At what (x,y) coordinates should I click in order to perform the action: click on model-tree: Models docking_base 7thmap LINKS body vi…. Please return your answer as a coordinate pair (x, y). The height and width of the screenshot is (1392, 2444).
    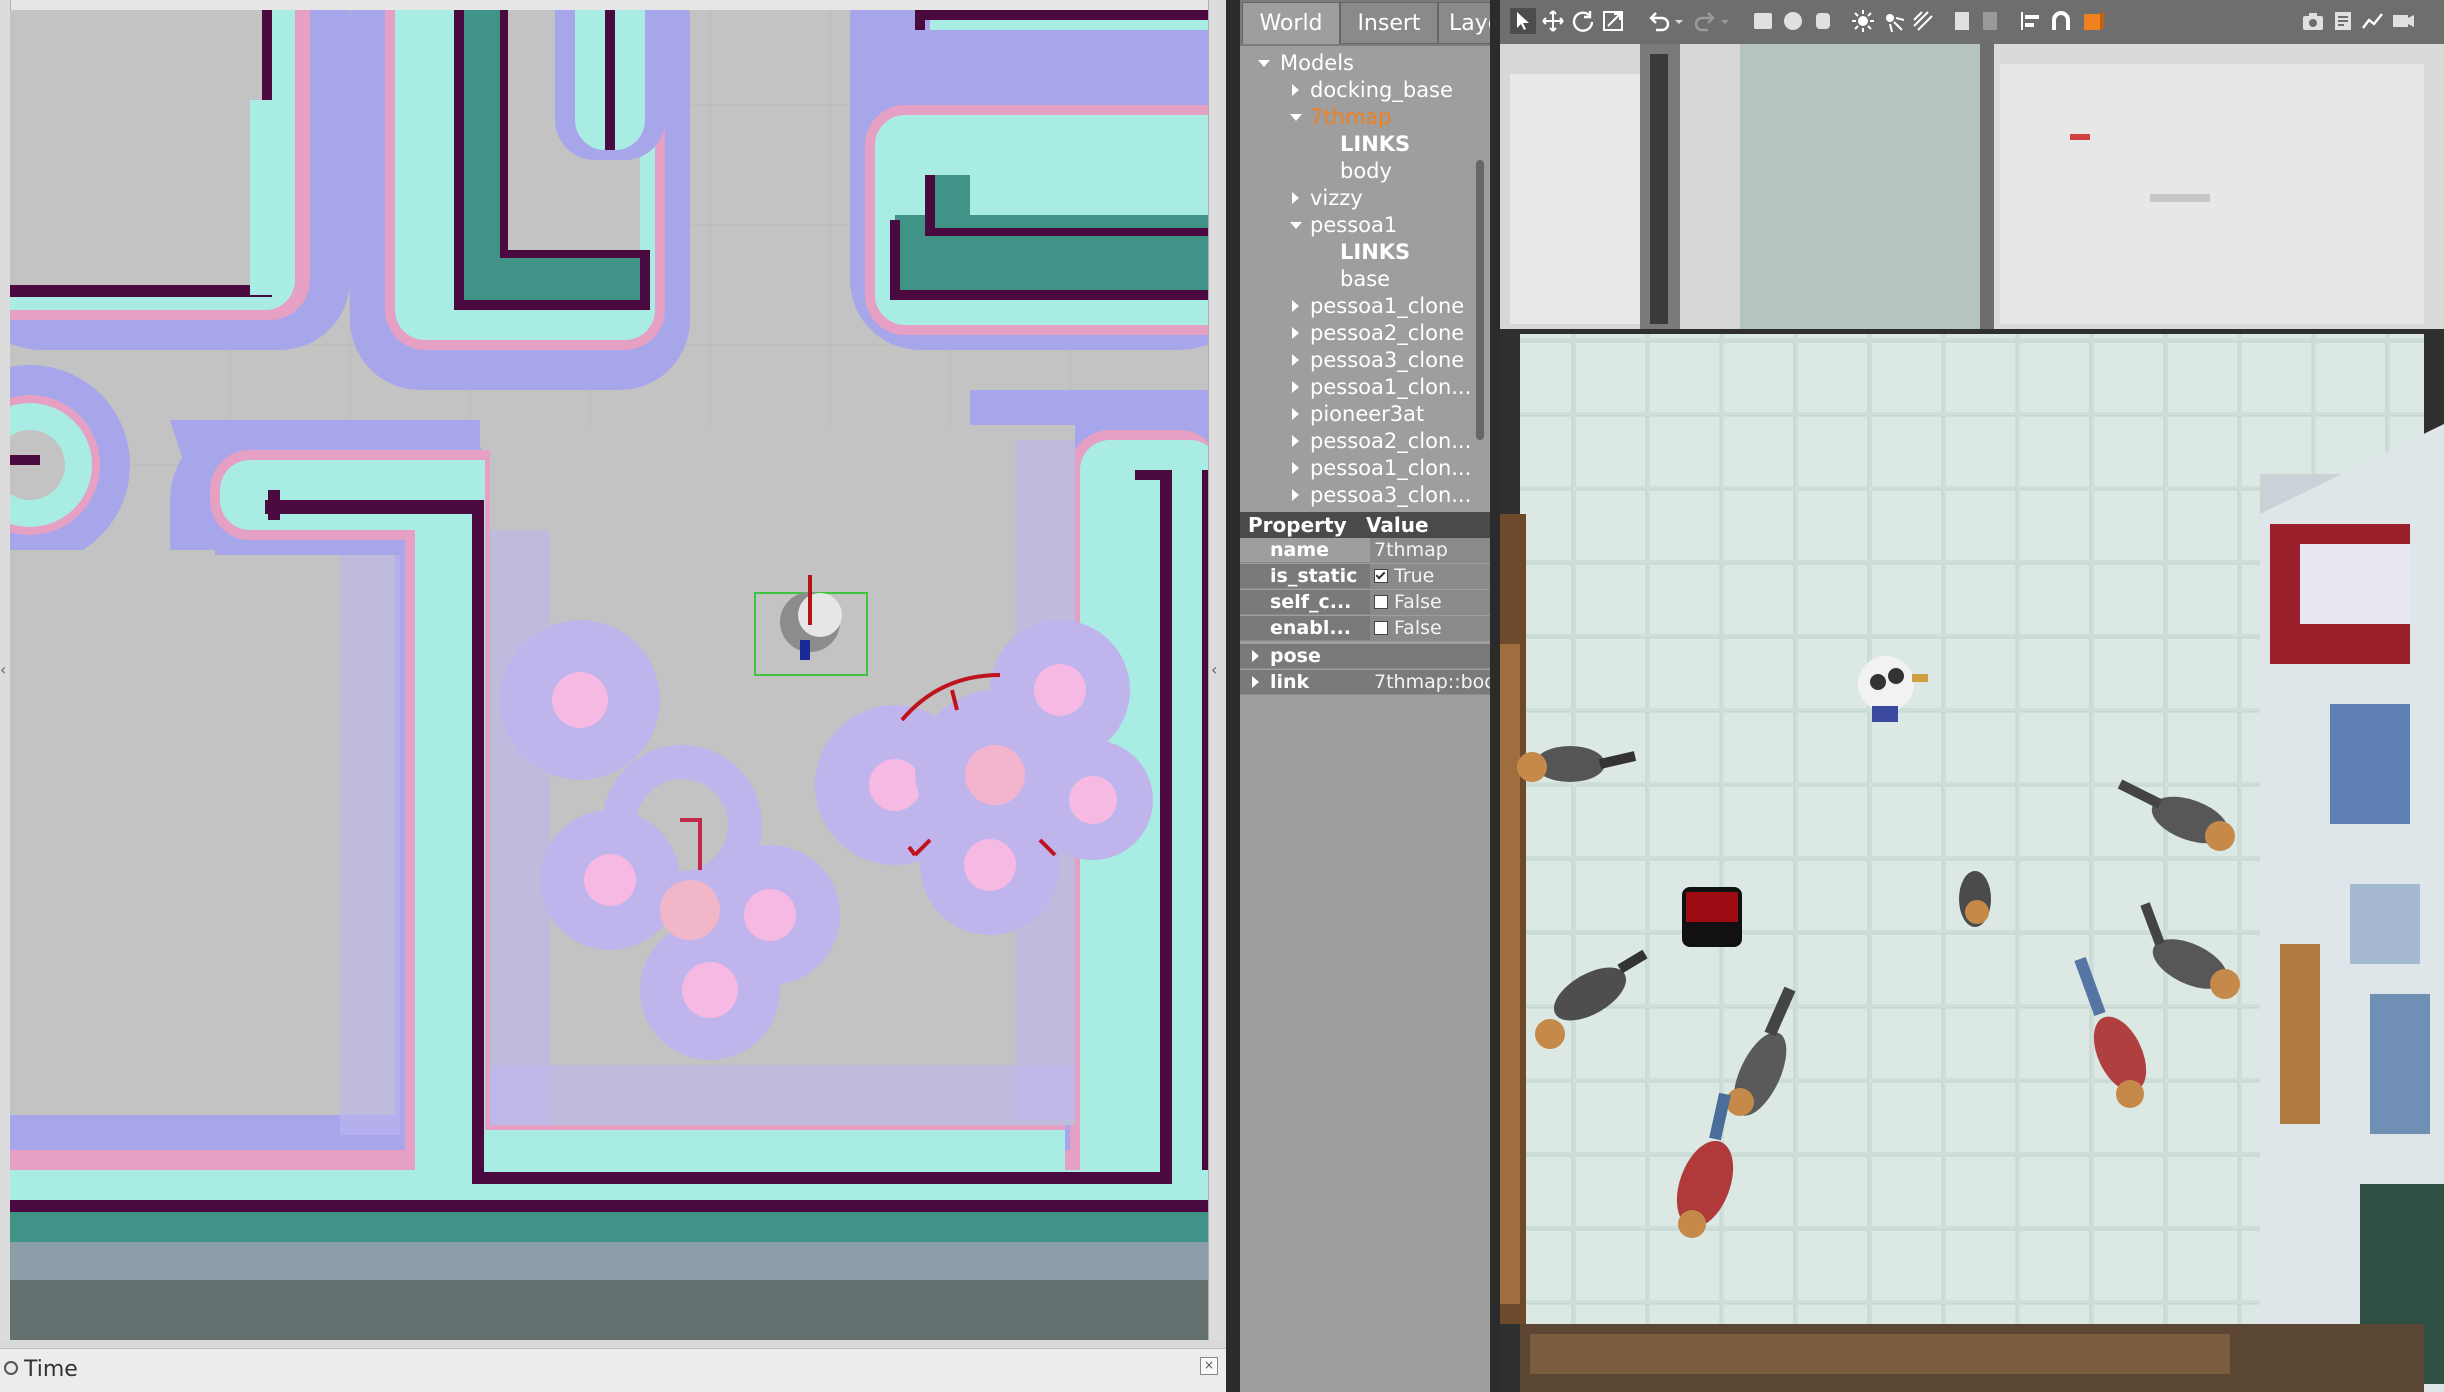
    Looking at the image, I should click on (1358, 278).